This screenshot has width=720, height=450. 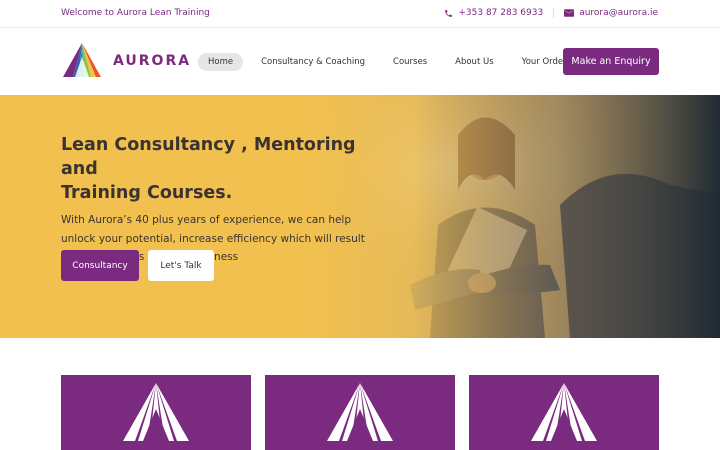 What do you see at coordinates (208, 157) in the screenshot?
I see `hero-title-line: Lean Consultancy , Mentoring and` at bounding box center [208, 157].